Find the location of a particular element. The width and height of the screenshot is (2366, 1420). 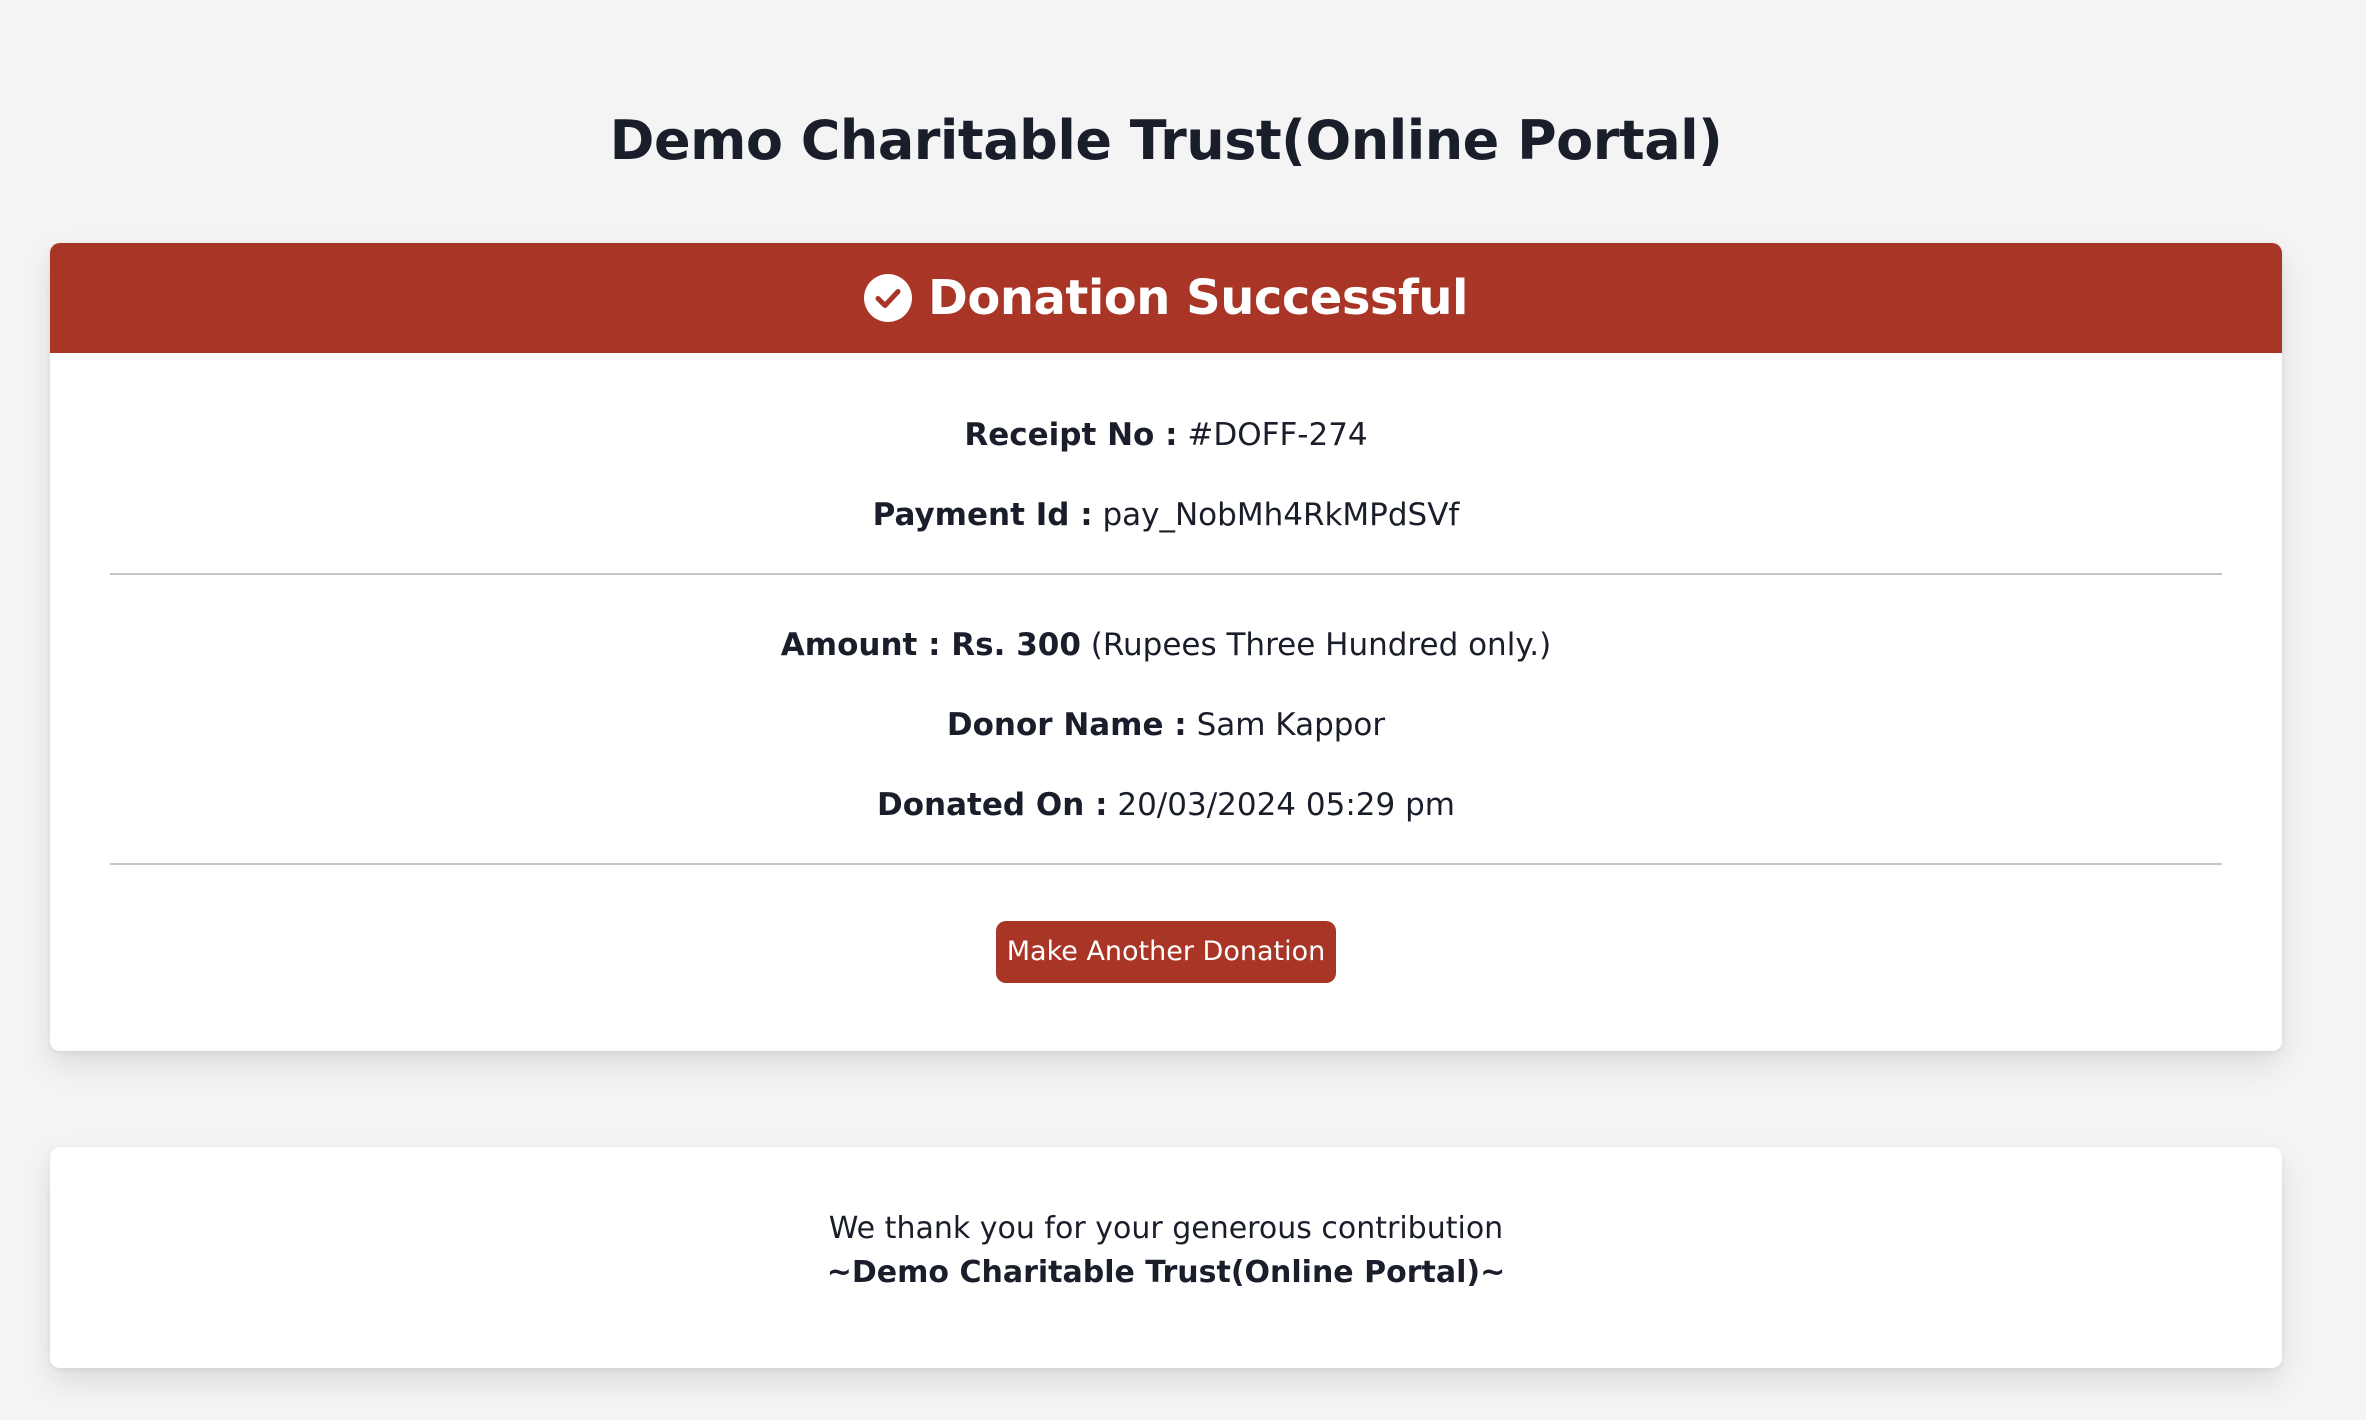

donor-name-row: Donor Name : Sam Kappor is located at coordinates (1166, 725).